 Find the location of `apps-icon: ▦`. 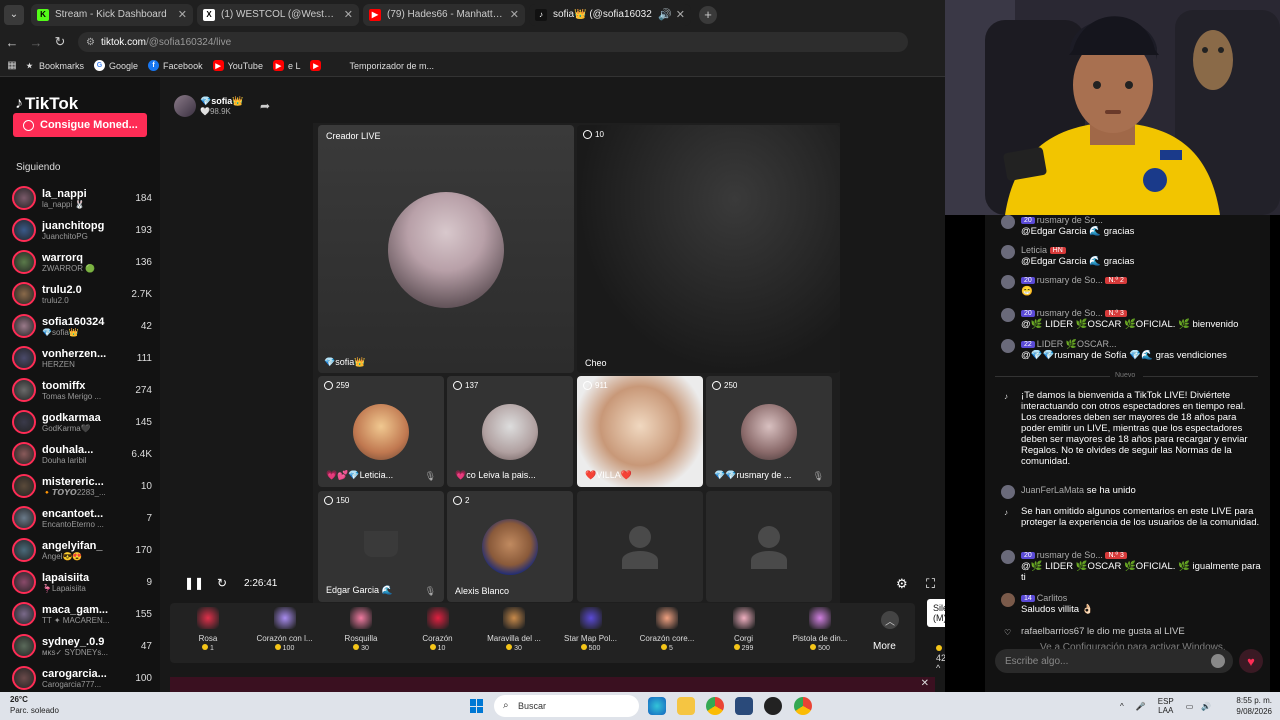

apps-icon: ▦ is located at coordinates (12, 65).